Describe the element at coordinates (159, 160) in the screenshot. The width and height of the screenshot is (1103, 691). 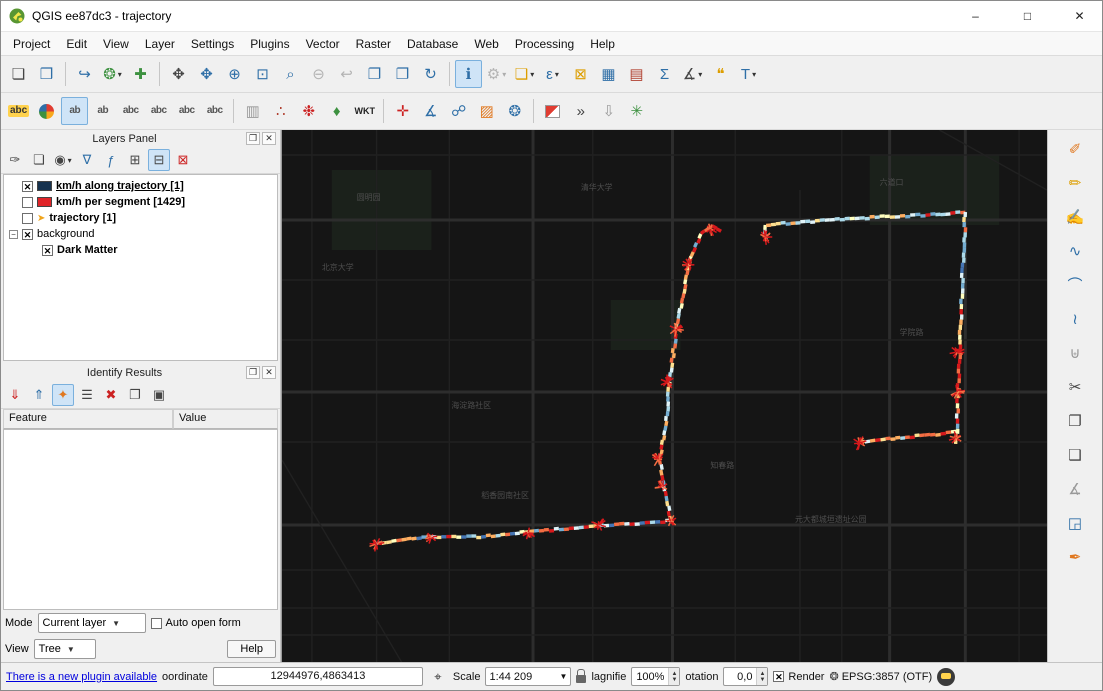
I see `collapse-all-button: ⊟` at that location.